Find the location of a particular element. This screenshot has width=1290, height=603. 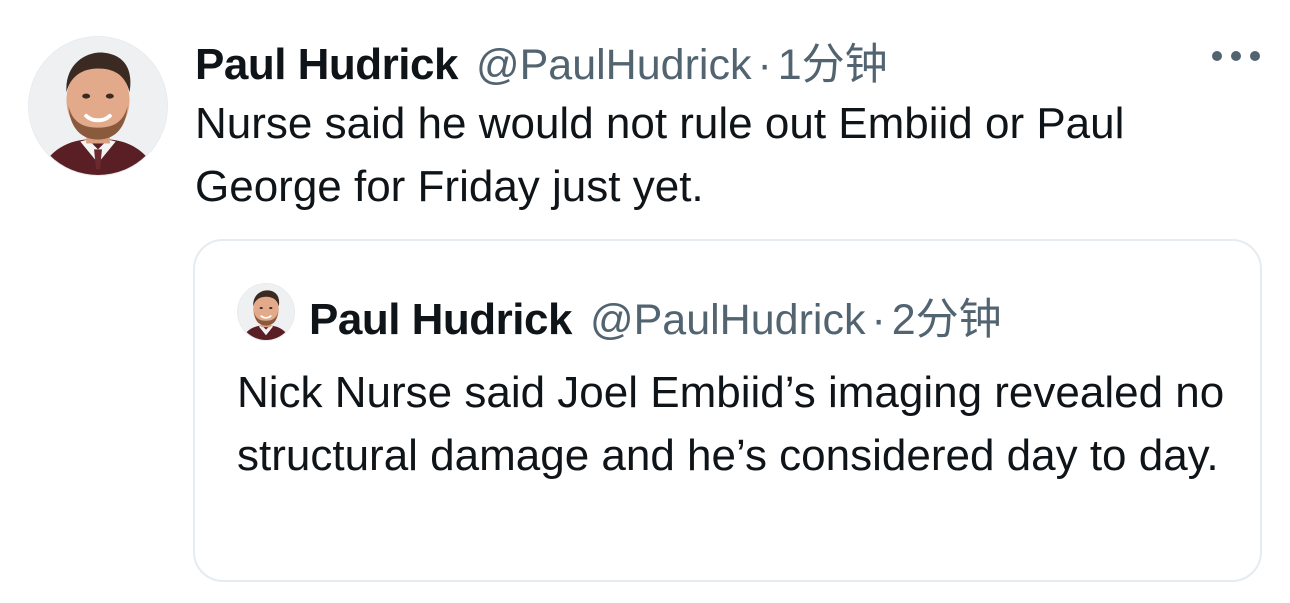

quoted-author-name: Paul Hudrick is located at coordinates (440, 320).